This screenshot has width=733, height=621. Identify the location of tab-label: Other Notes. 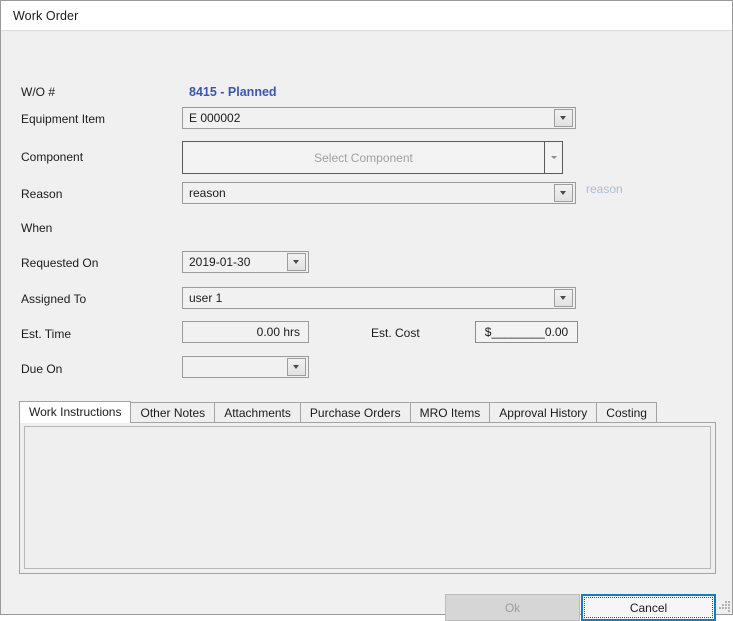
(173, 413).